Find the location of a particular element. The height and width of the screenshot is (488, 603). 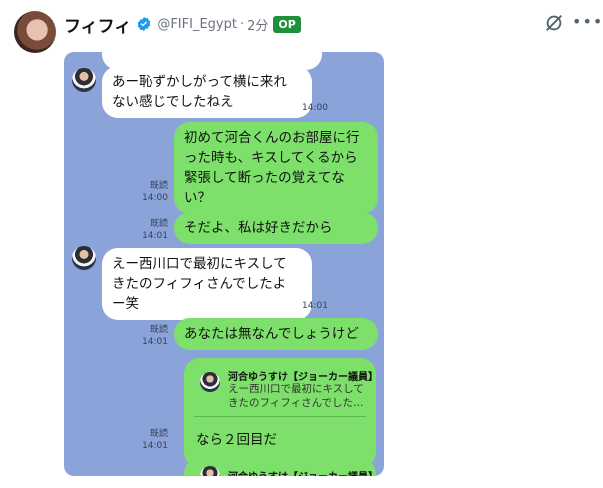

more-icon: ••• is located at coordinates (587, 22).